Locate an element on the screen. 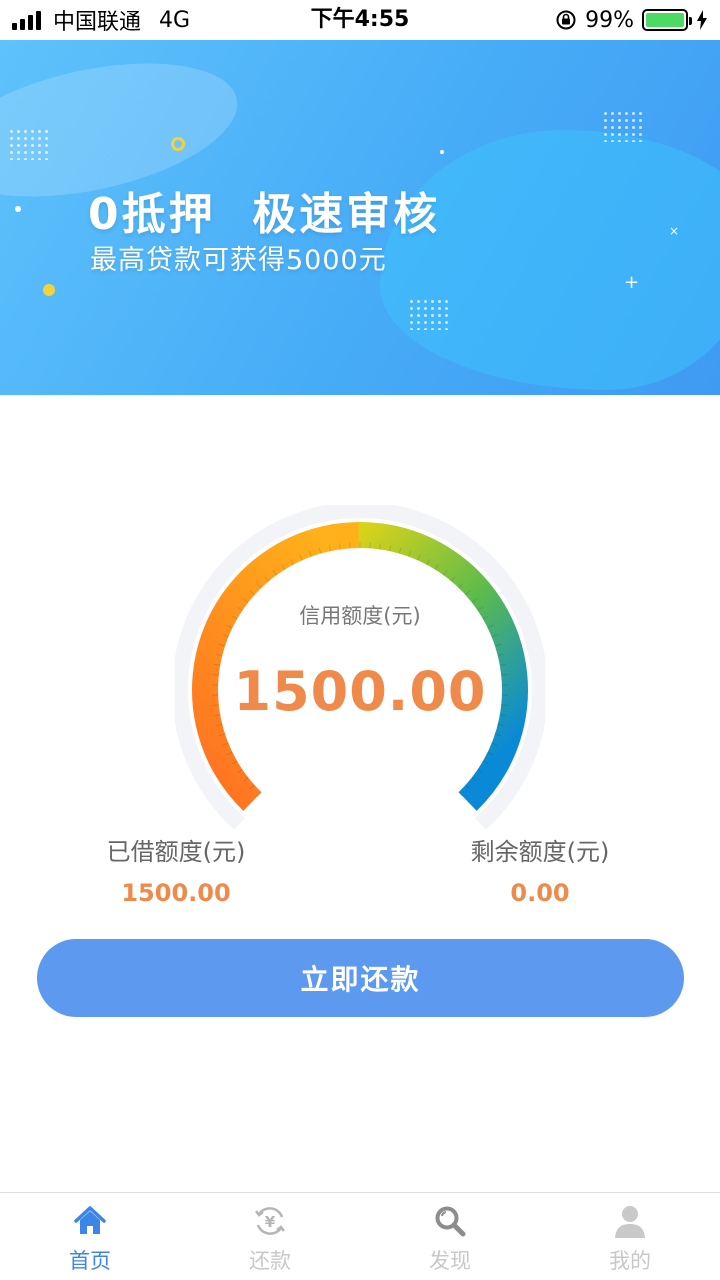  user-icon is located at coordinates (630, 1222).